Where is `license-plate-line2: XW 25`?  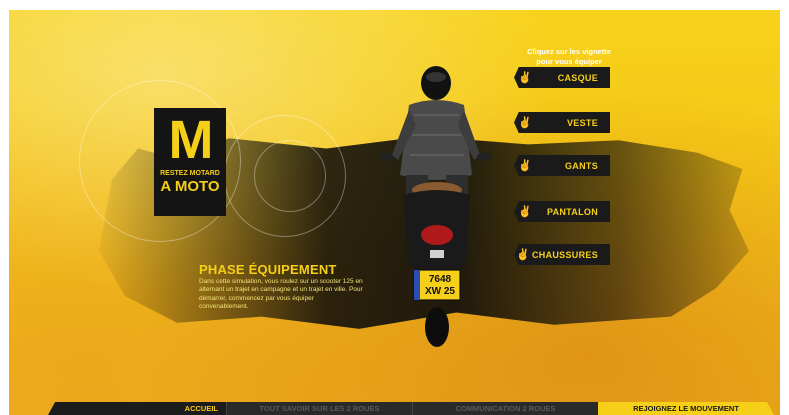 license-plate-line2: XW 25 is located at coordinates (439, 291).